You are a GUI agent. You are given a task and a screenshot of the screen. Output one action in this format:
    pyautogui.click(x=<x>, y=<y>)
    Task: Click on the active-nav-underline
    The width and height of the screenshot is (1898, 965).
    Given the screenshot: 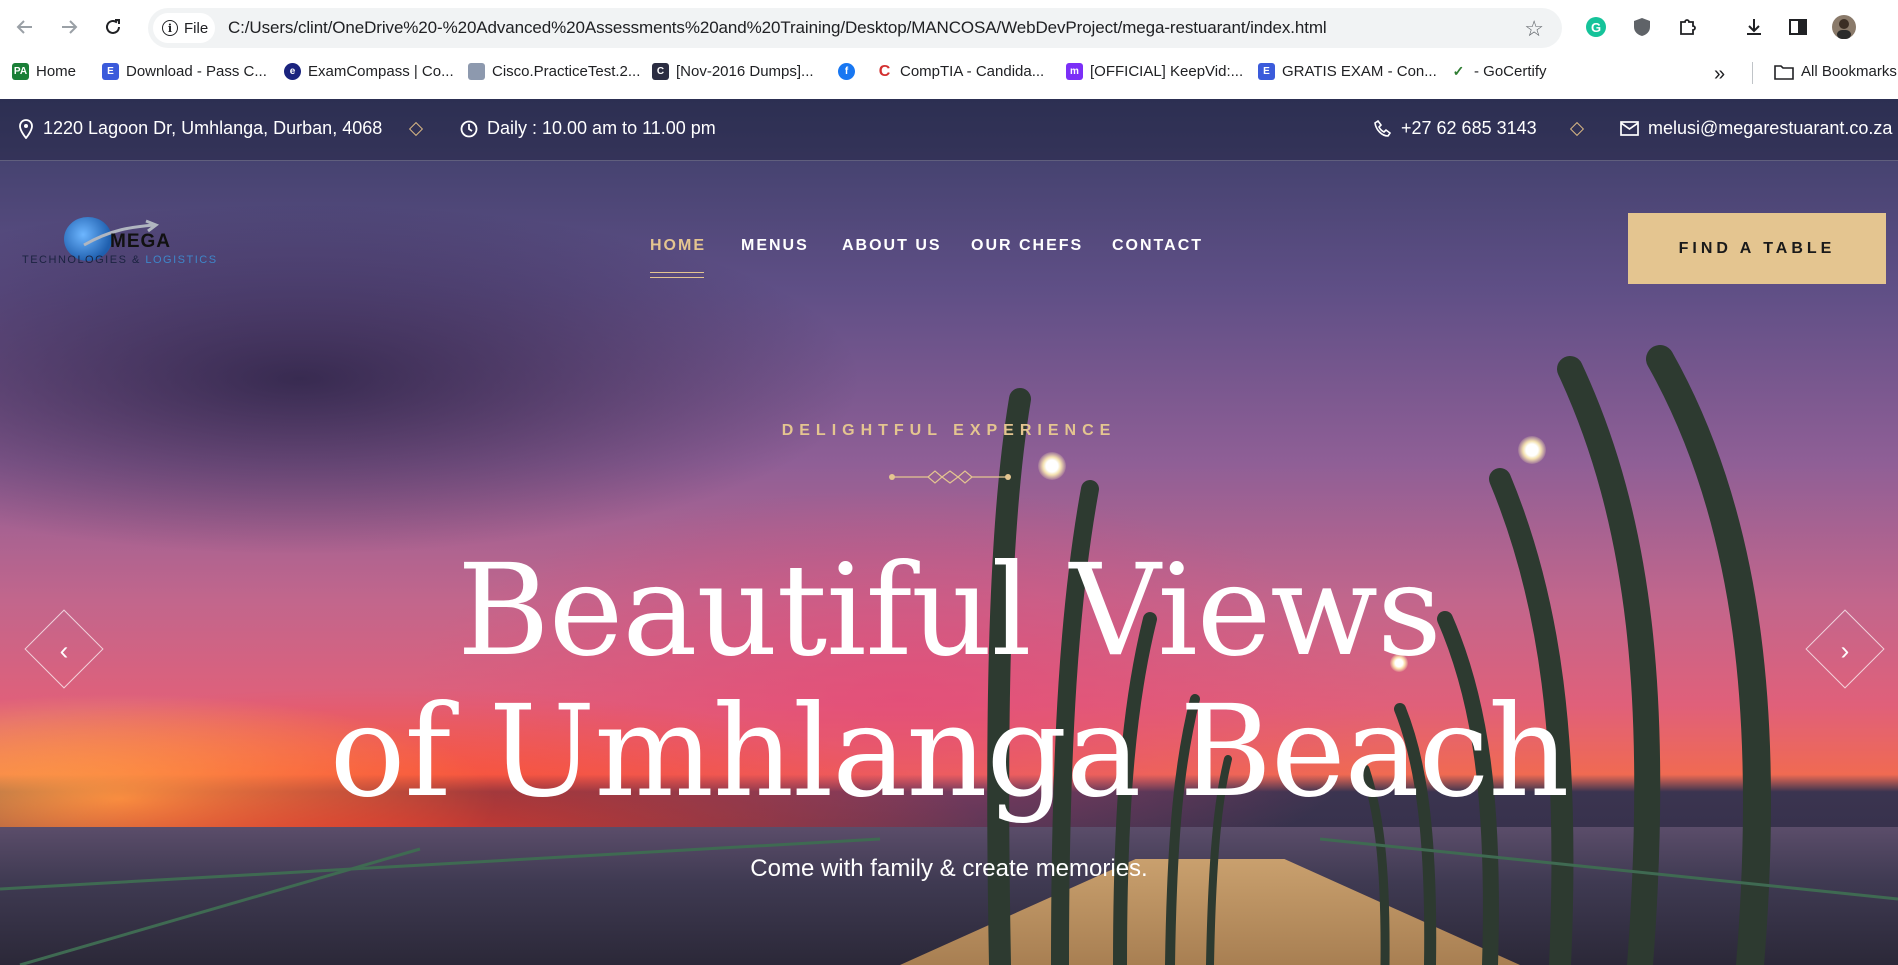 What is the action you would take?
    pyautogui.click(x=677, y=275)
    